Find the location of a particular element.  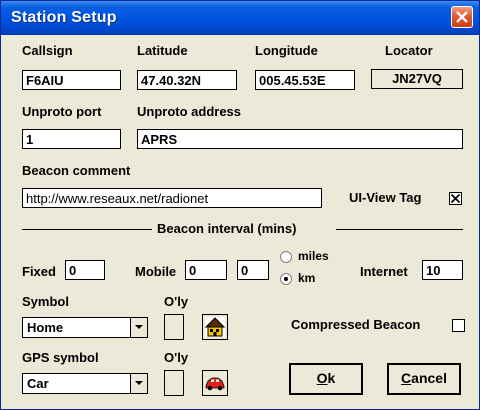

uiview-tag-checkbox is located at coordinates (455, 198).